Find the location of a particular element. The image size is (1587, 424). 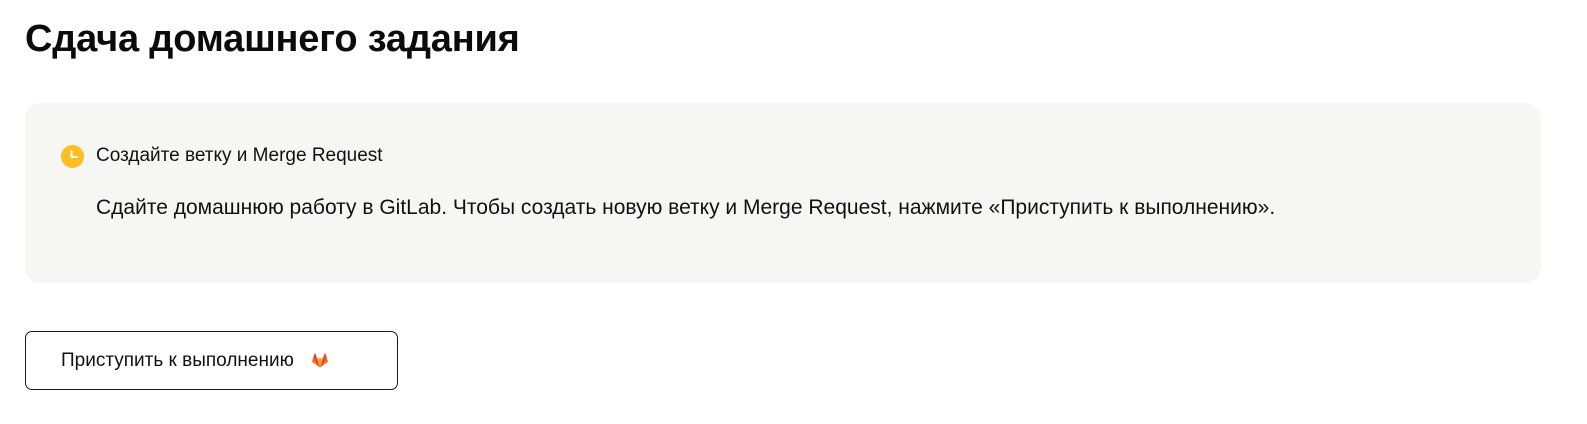

status-label: Создайте ветку и Merge Request is located at coordinates (239, 155).